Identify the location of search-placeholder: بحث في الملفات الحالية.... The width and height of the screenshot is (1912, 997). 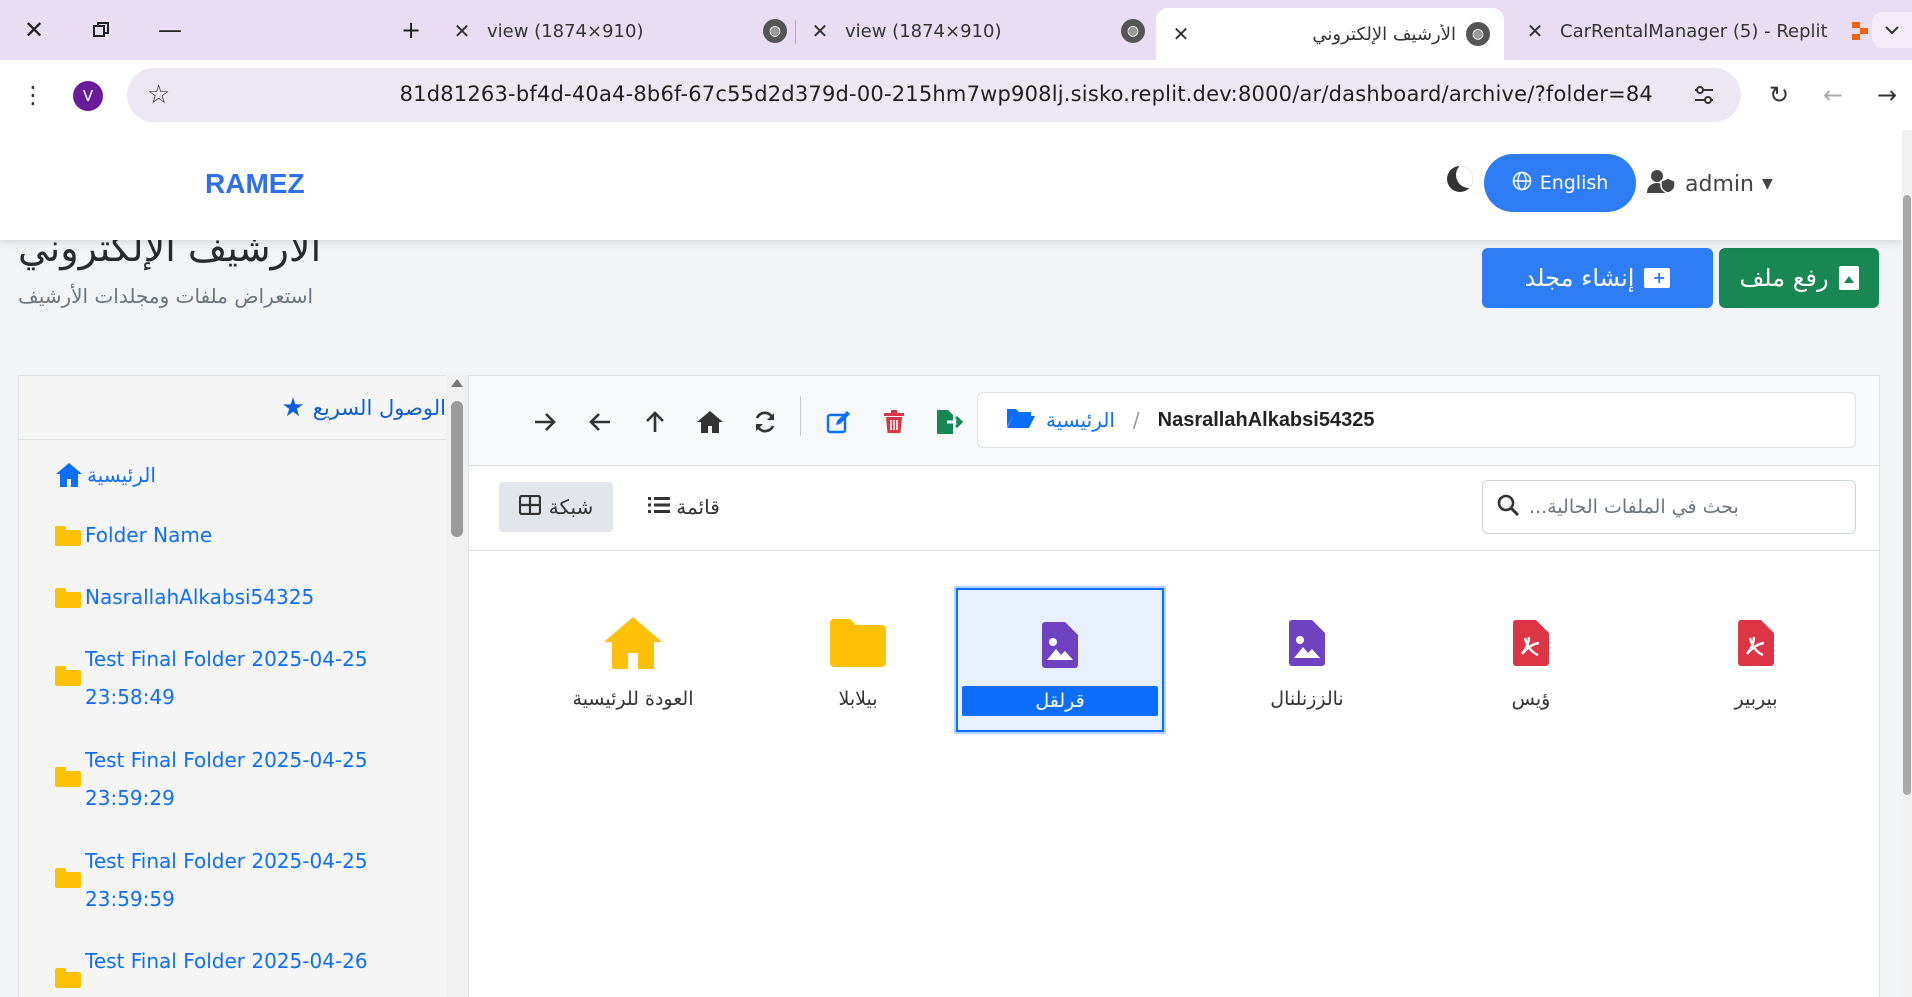
(1634, 507).